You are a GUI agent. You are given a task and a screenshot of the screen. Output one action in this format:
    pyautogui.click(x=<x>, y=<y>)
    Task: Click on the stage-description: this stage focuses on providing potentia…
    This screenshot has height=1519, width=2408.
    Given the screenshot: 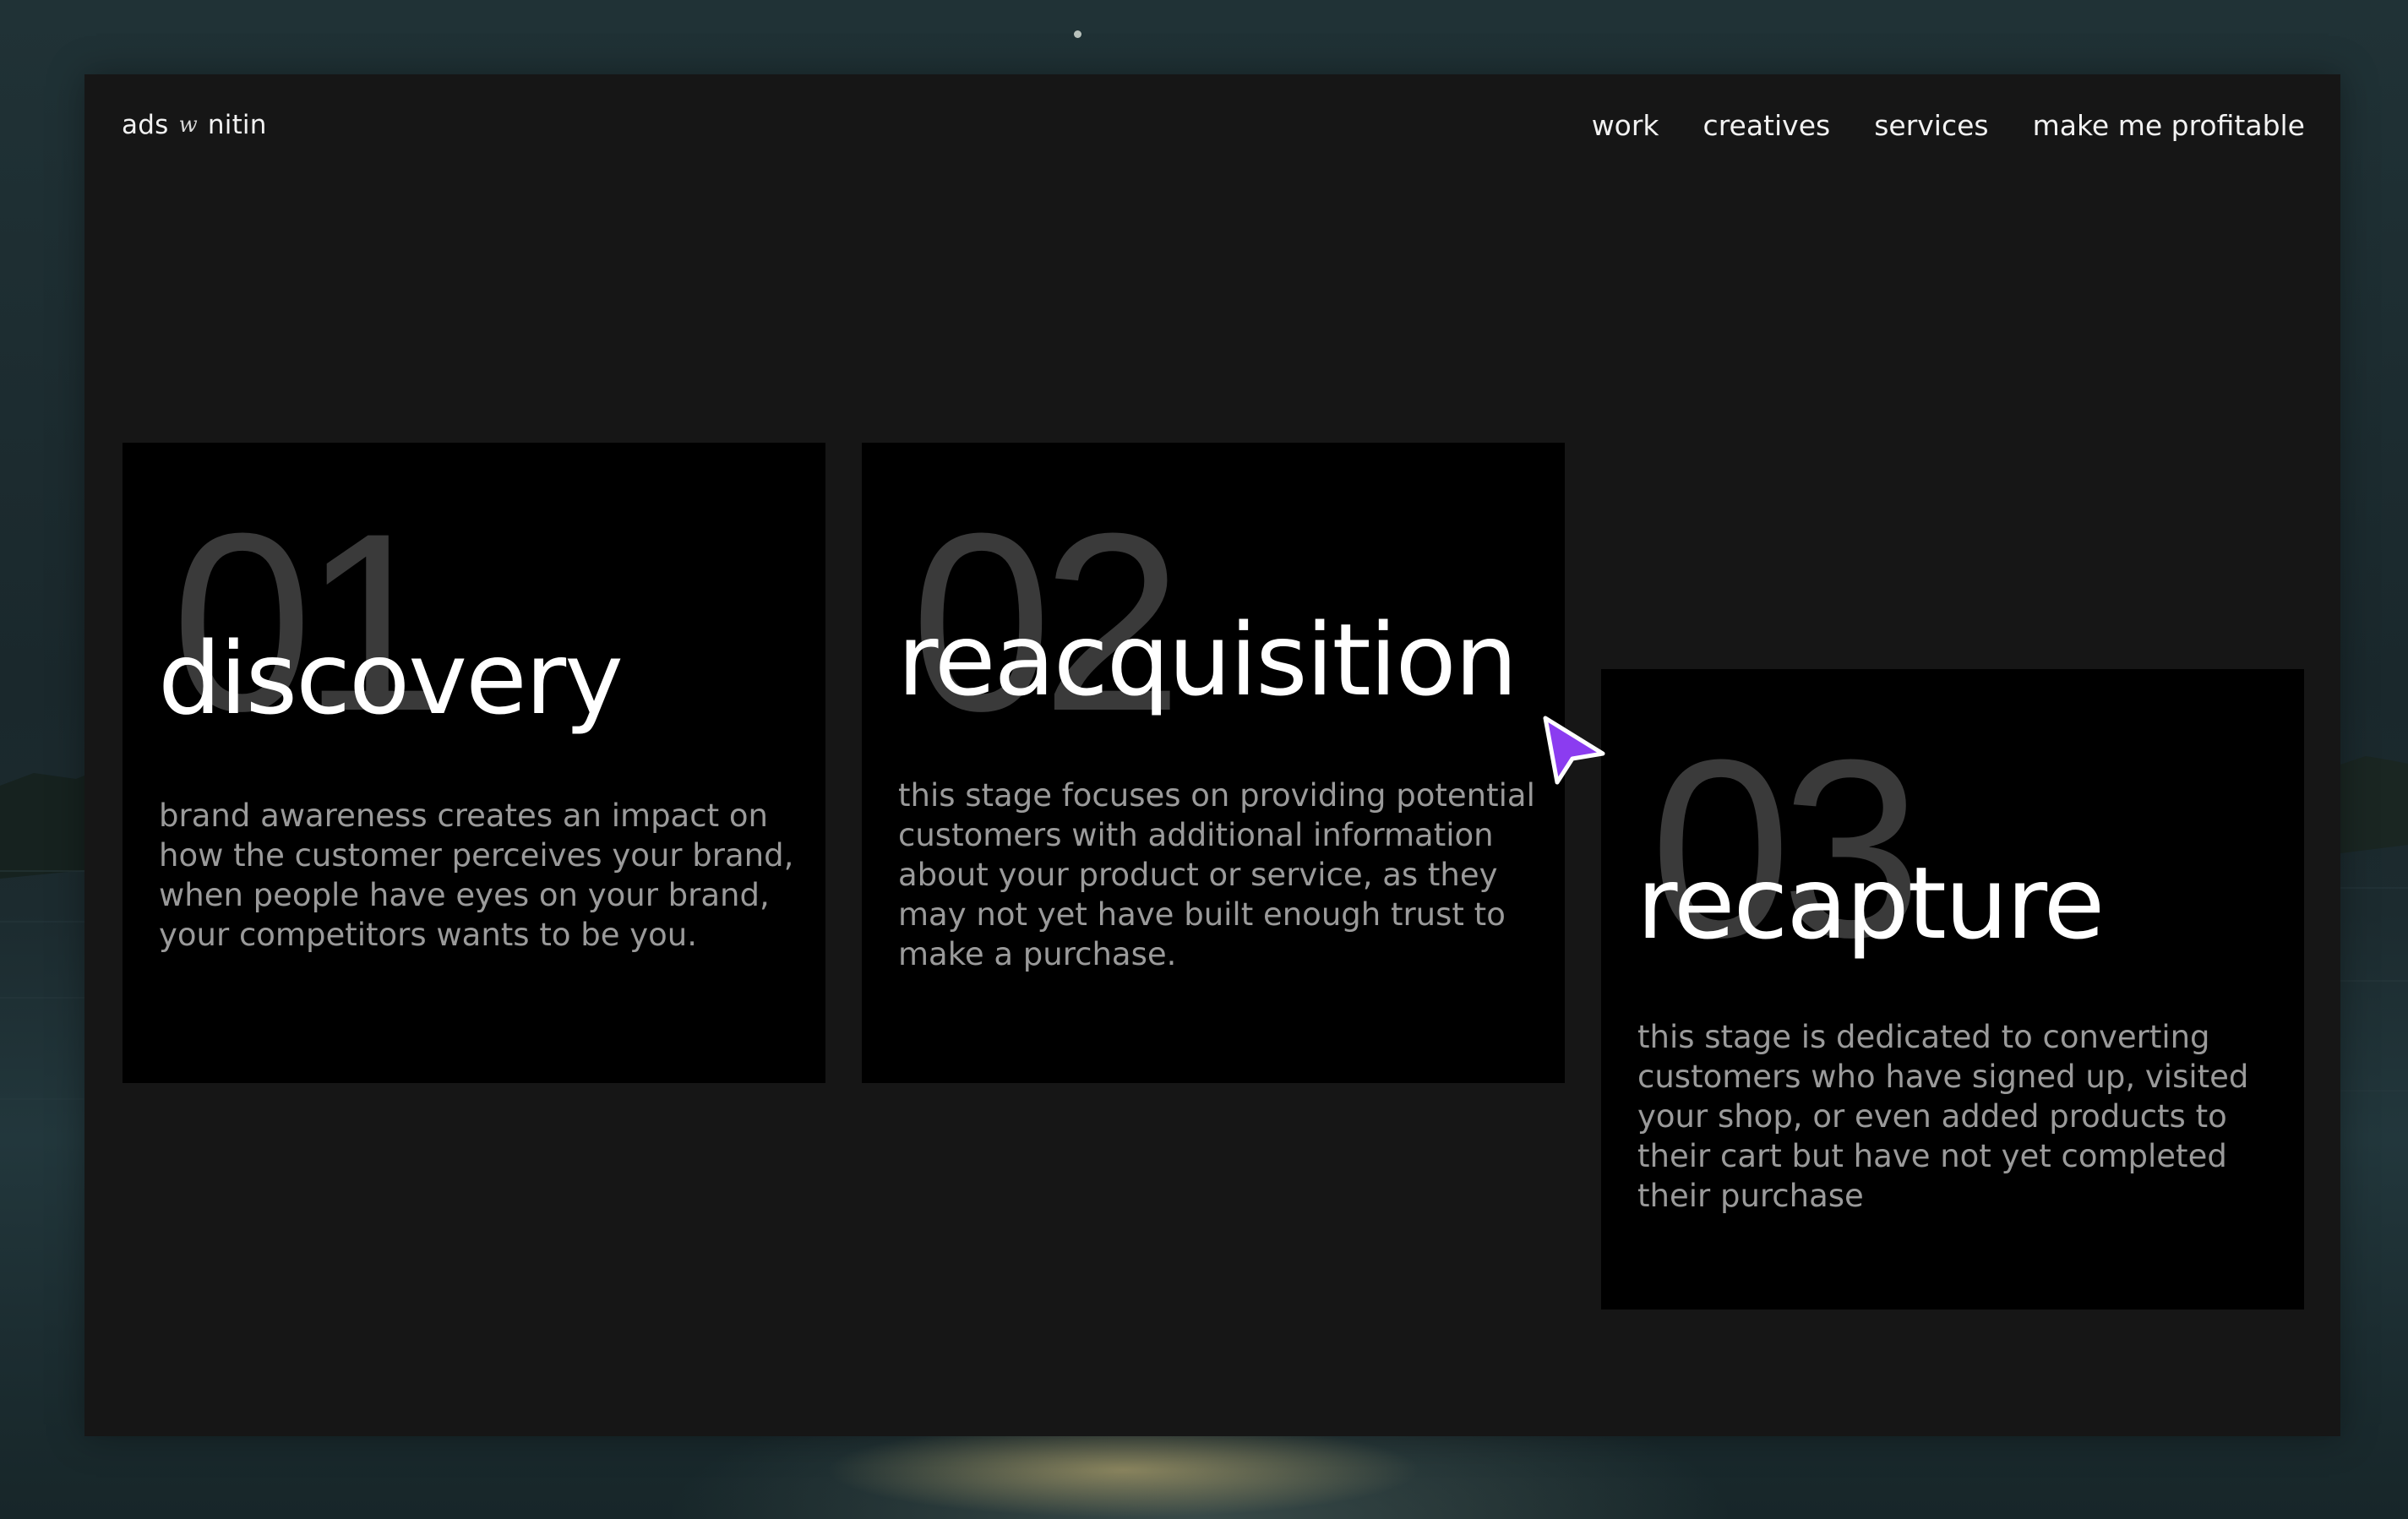 What is the action you would take?
    pyautogui.click(x=1216, y=874)
    